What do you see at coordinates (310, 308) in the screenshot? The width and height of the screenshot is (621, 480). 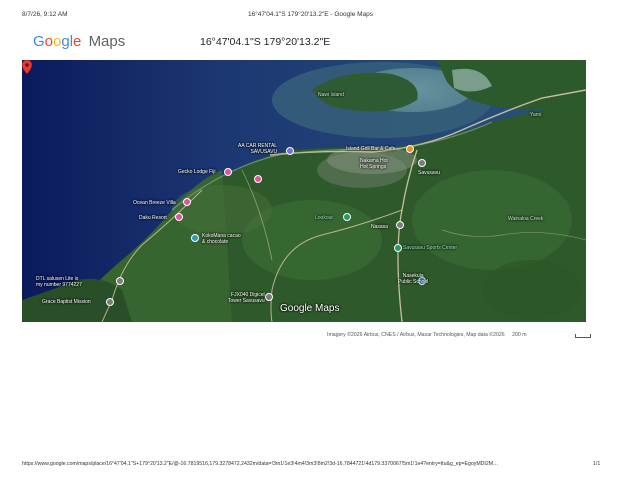 I see `map-watermark: Google Maps` at bounding box center [310, 308].